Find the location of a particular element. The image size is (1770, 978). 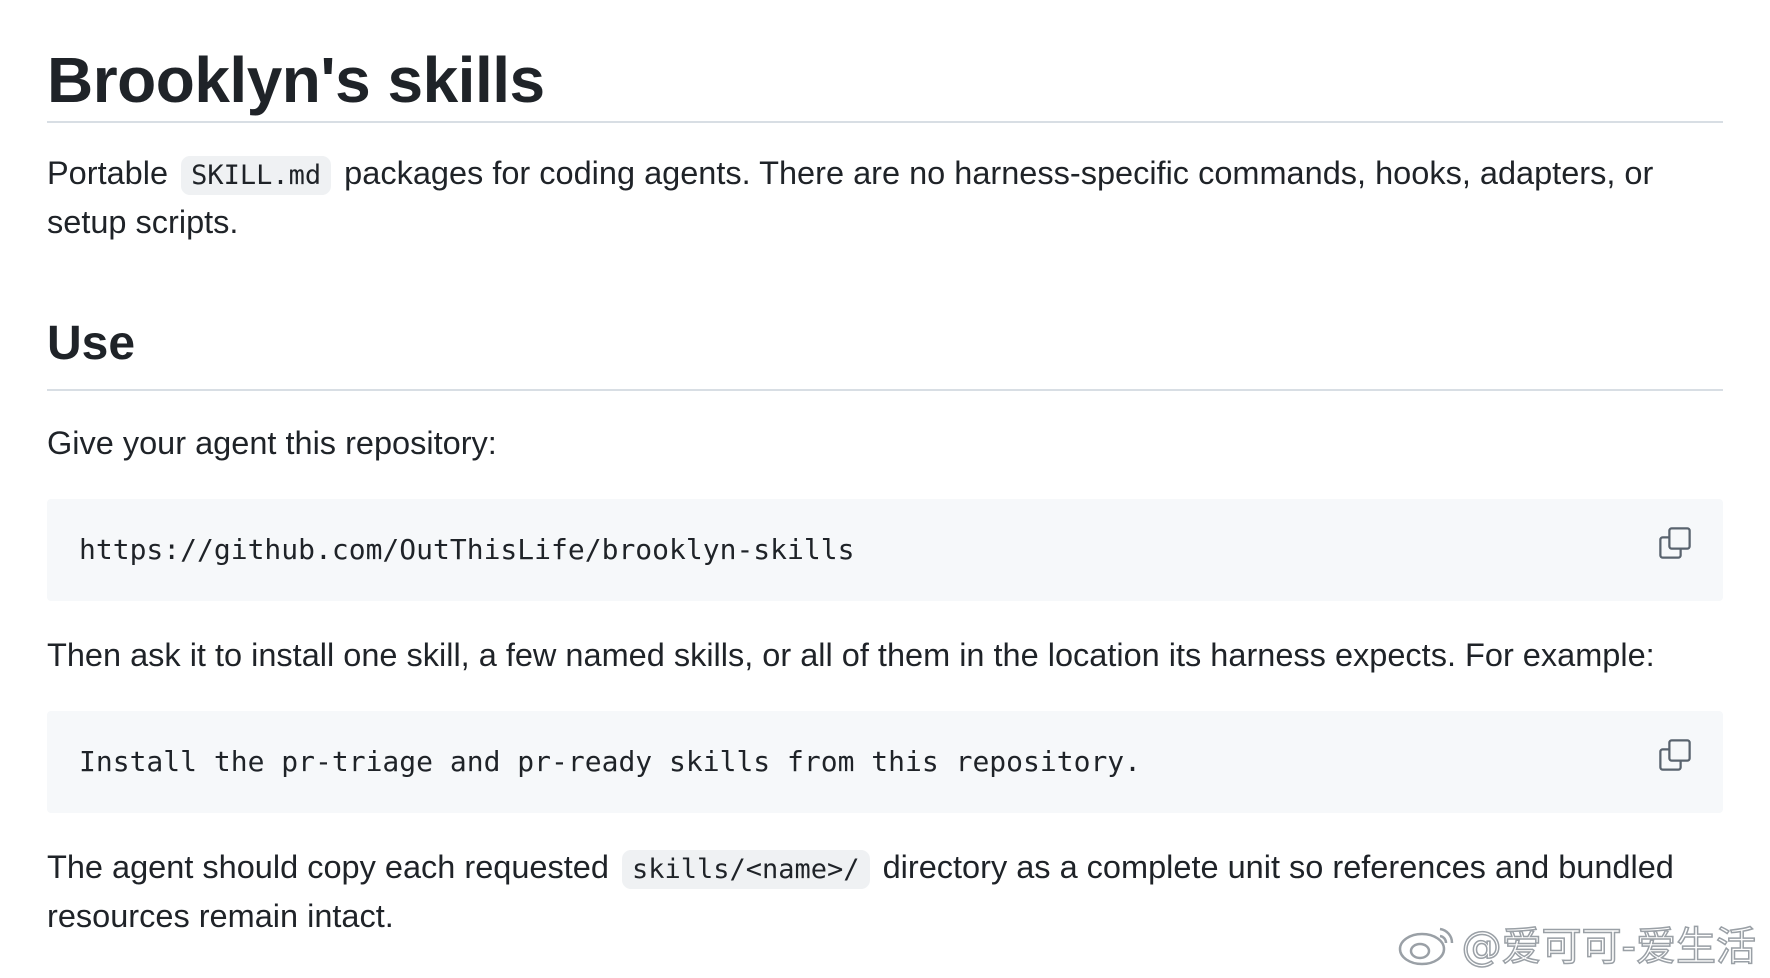

watermark: @爱可可-爱生活 is located at coordinates (1576, 943).